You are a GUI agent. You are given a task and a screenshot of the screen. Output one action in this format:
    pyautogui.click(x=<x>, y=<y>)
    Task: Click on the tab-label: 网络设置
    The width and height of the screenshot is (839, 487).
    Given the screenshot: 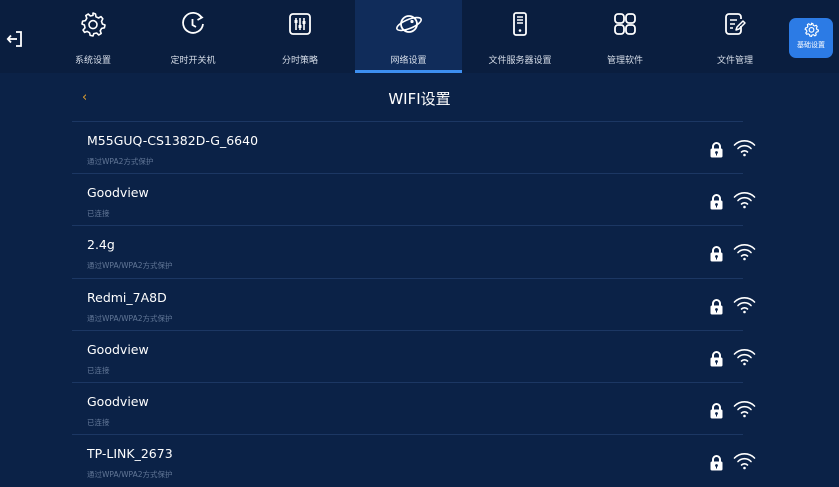 What is the action you would take?
    pyautogui.click(x=408, y=61)
    